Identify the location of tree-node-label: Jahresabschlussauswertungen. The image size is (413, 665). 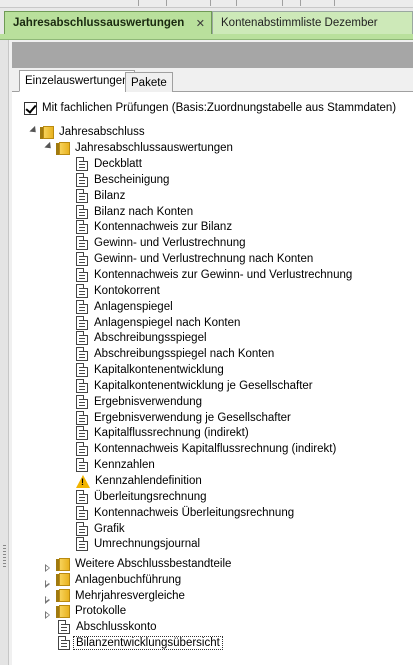
(154, 148).